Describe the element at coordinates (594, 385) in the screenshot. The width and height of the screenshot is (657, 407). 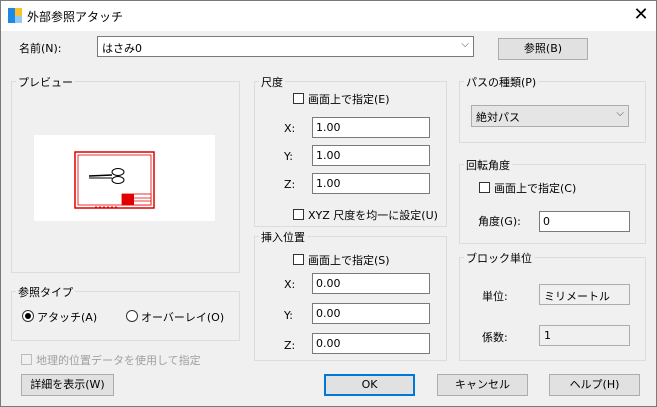
I see `help-button: ヘルプ(H)` at that location.